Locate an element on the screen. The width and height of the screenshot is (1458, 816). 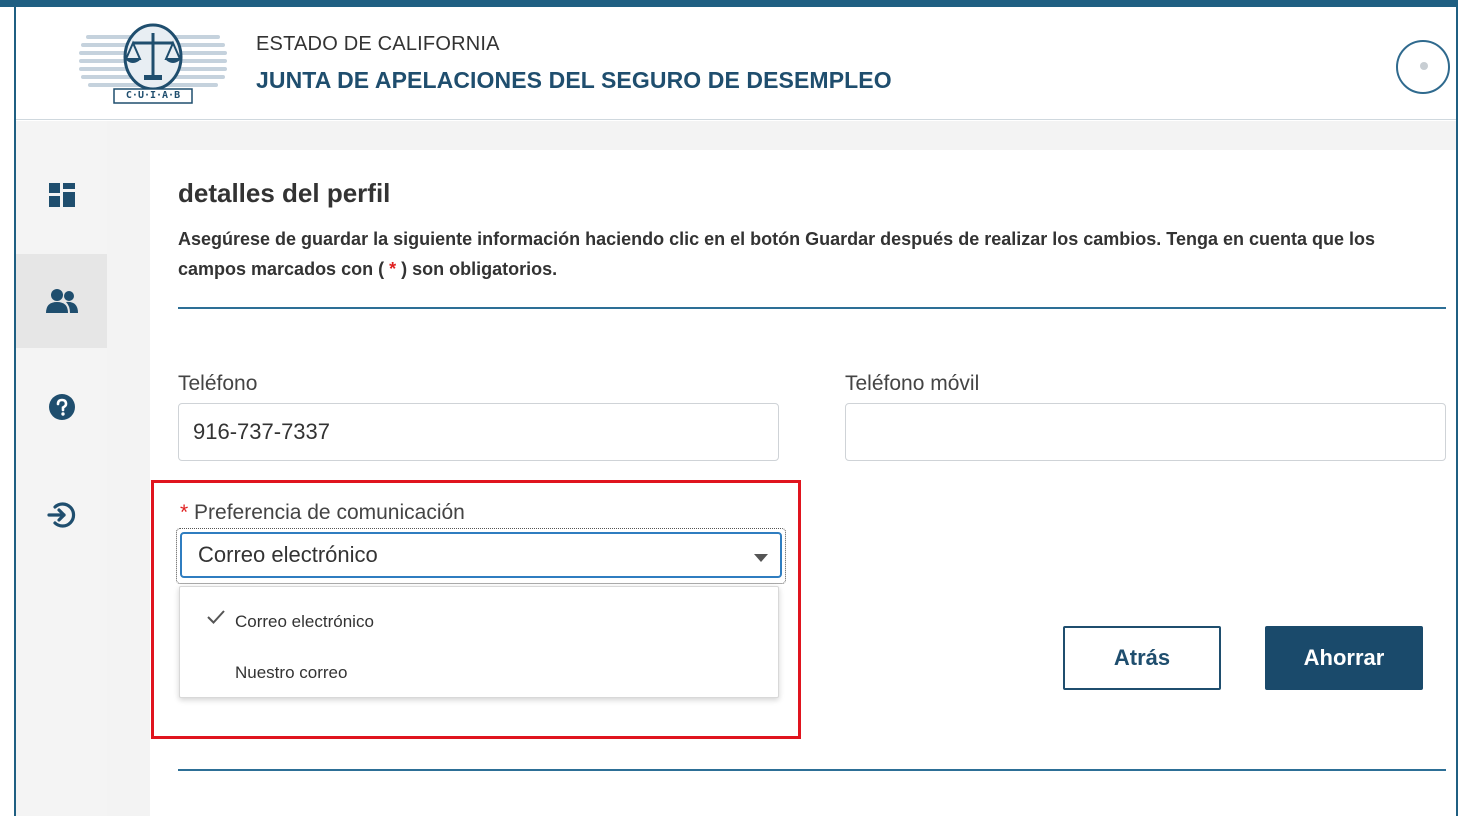
user-avatar-button is located at coordinates (1423, 67).